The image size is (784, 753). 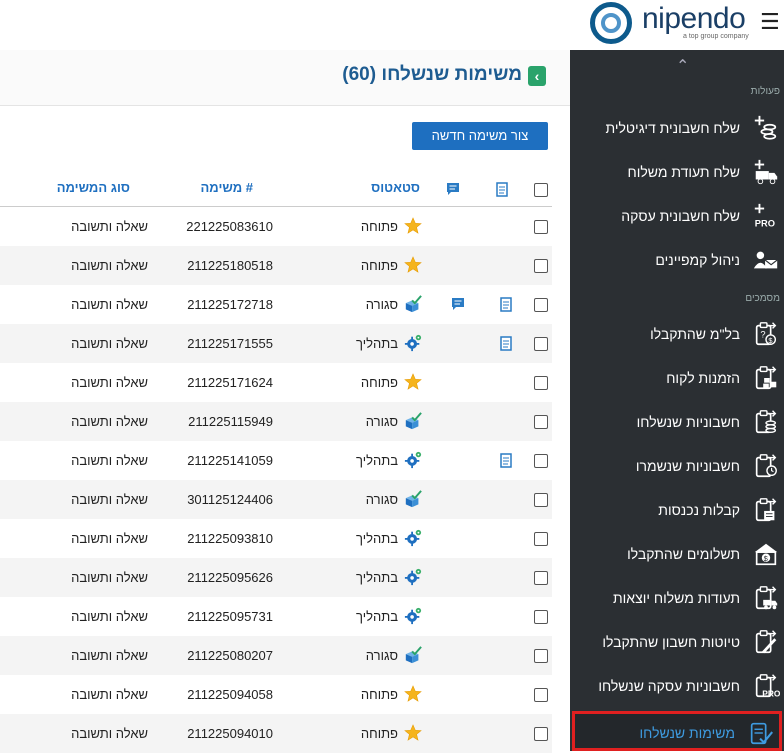 I want to click on sidebar-item: שלח חשבונית עסקה PRO, so click(x=677, y=217).